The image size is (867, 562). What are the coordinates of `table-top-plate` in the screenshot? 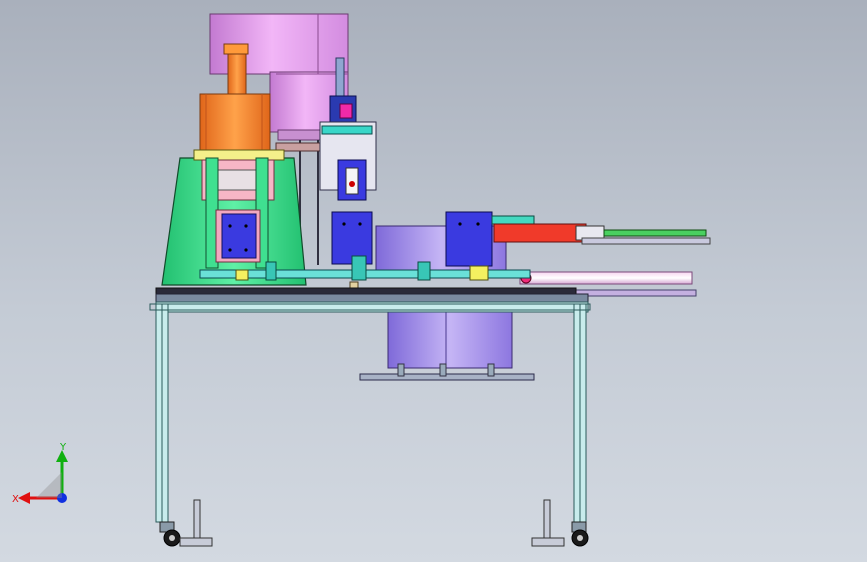 It's located at (372, 300).